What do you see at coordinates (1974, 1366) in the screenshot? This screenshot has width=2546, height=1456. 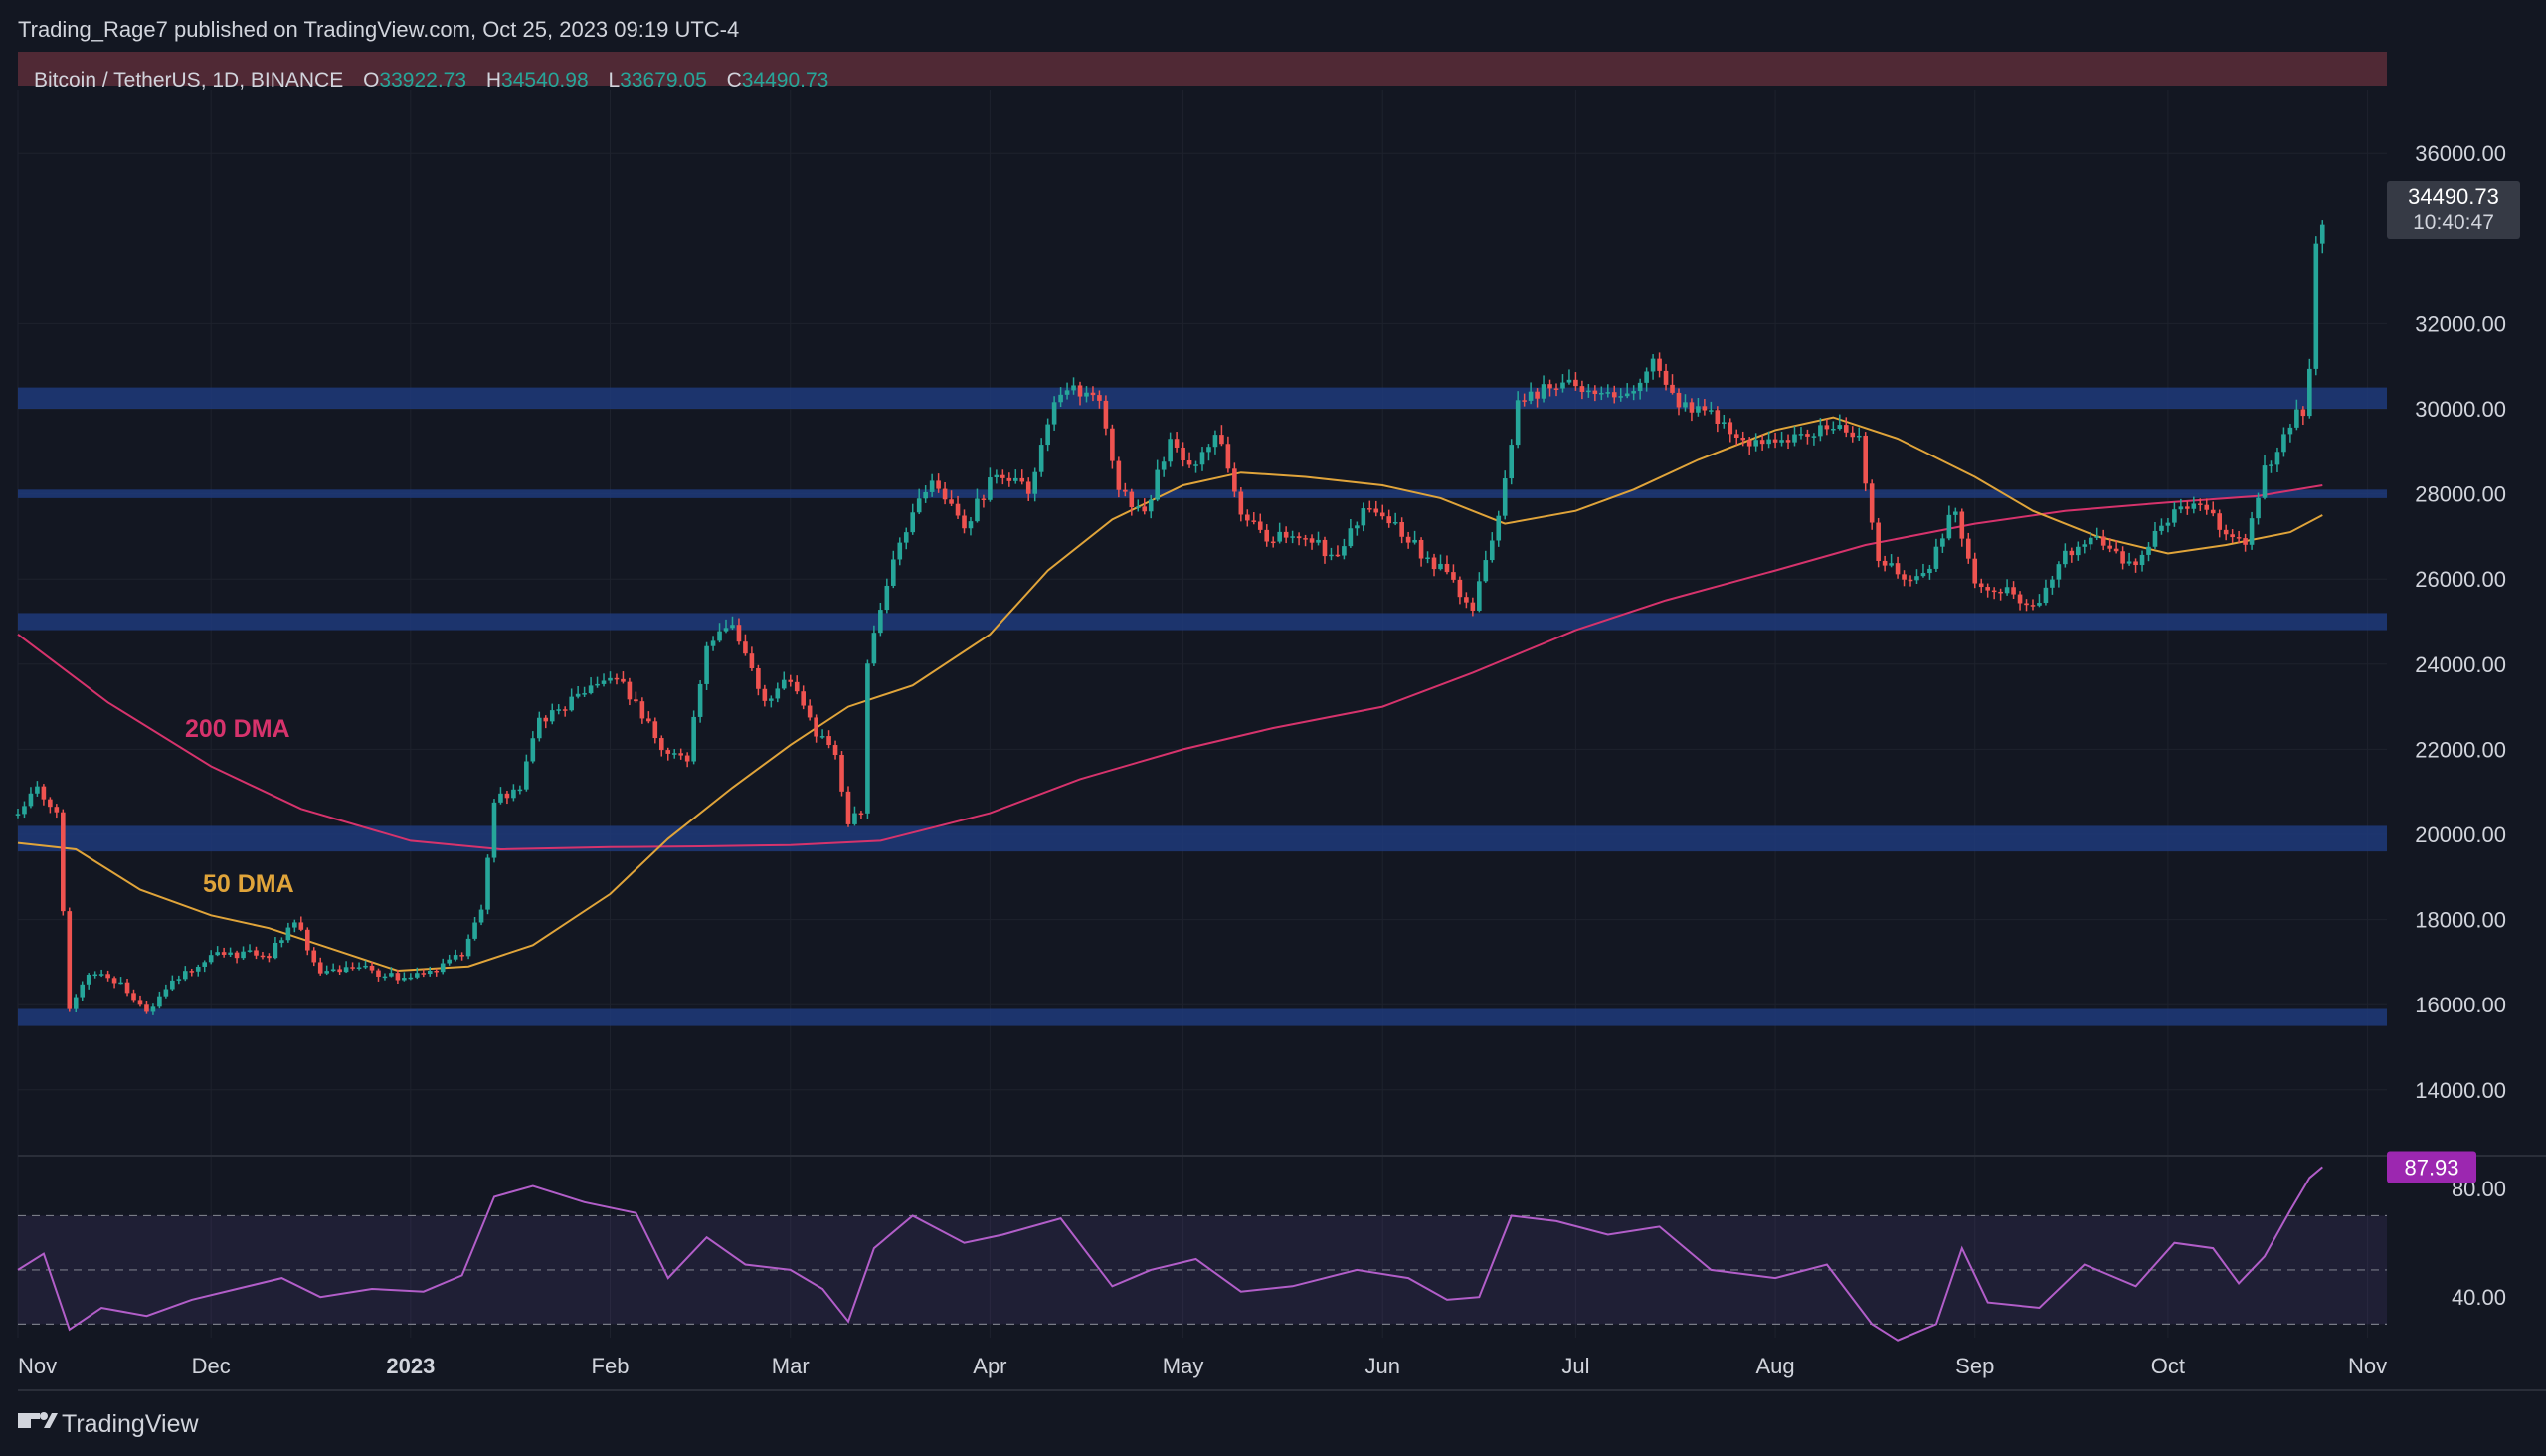 I see `time-tick-label: Sep` at bounding box center [1974, 1366].